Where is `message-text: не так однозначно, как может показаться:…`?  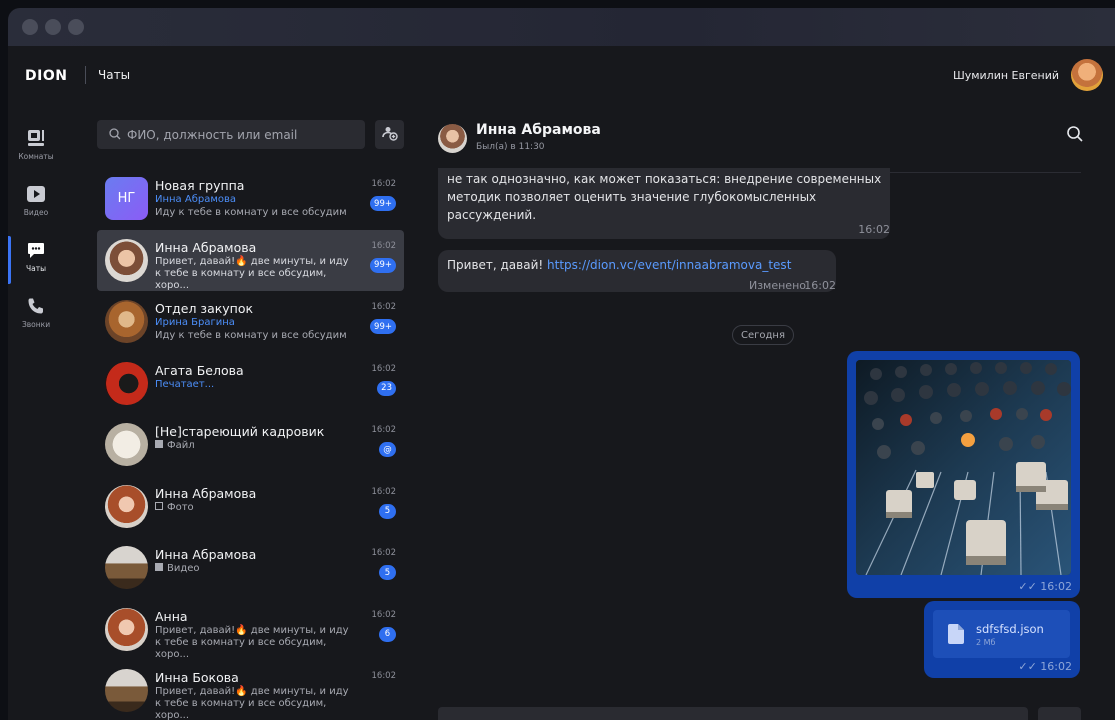
message-text: не так однозначно, как может показаться:… is located at coordinates (664, 197).